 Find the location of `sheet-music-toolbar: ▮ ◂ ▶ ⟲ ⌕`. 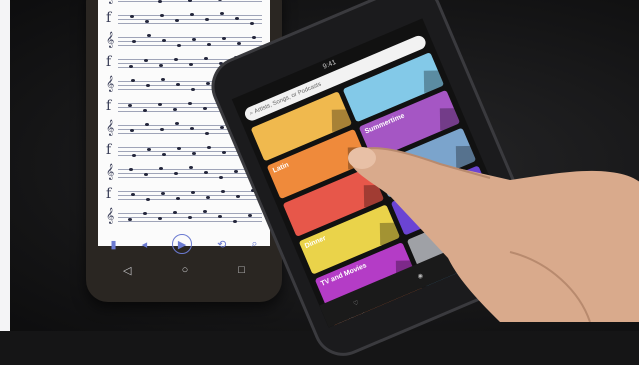

sheet-music-toolbar: ▮ ◂ ▶ ⟲ ⌕ is located at coordinates (184, 244).